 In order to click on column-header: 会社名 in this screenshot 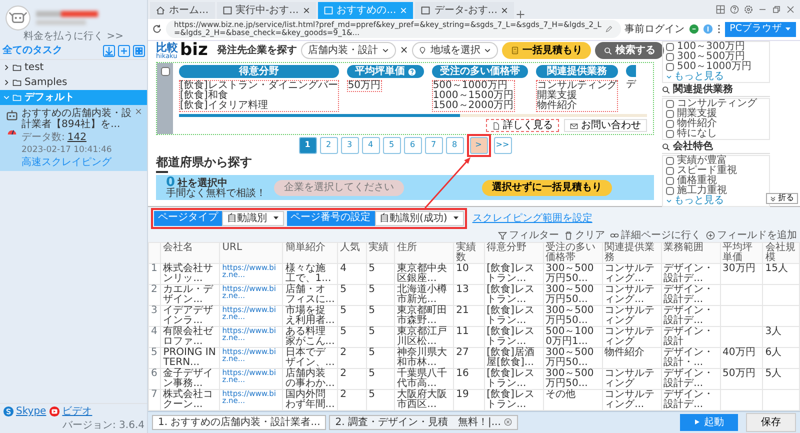, I will do `click(190, 253)`.